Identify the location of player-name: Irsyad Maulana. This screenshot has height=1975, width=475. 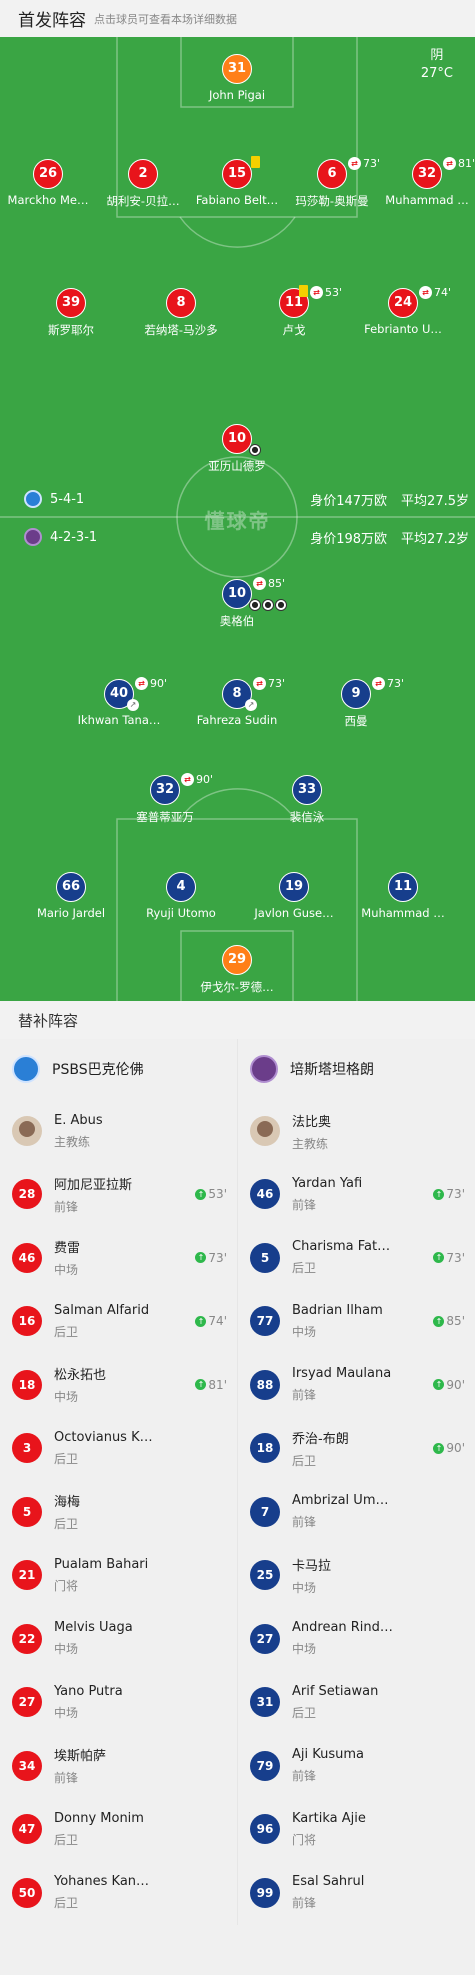
(342, 1374).